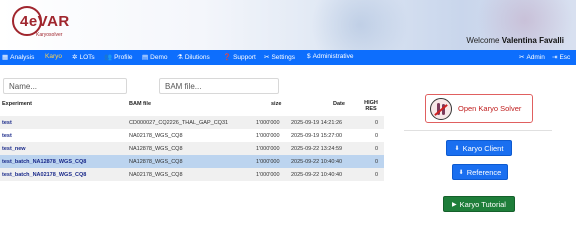 Image resolution: width=576 pixels, height=244 pixels. Describe the element at coordinates (180, 57) in the screenshot. I see `flask-icon: ⚗` at that location.